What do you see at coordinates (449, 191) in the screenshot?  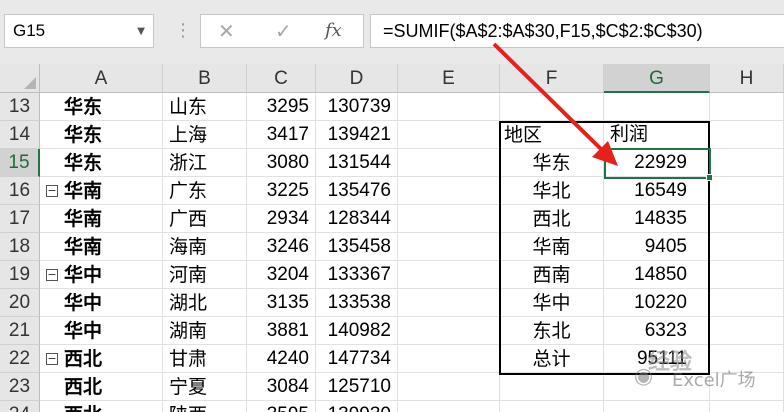 I see `cell-e16` at bounding box center [449, 191].